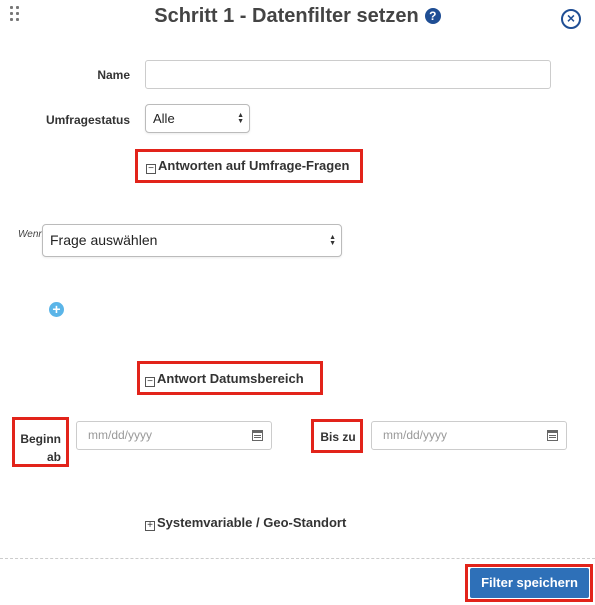 The height and width of the screenshot is (605, 595). Describe the element at coordinates (529, 583) in the screenshot. I see `save-filter-button: Filter speichern` at that location.